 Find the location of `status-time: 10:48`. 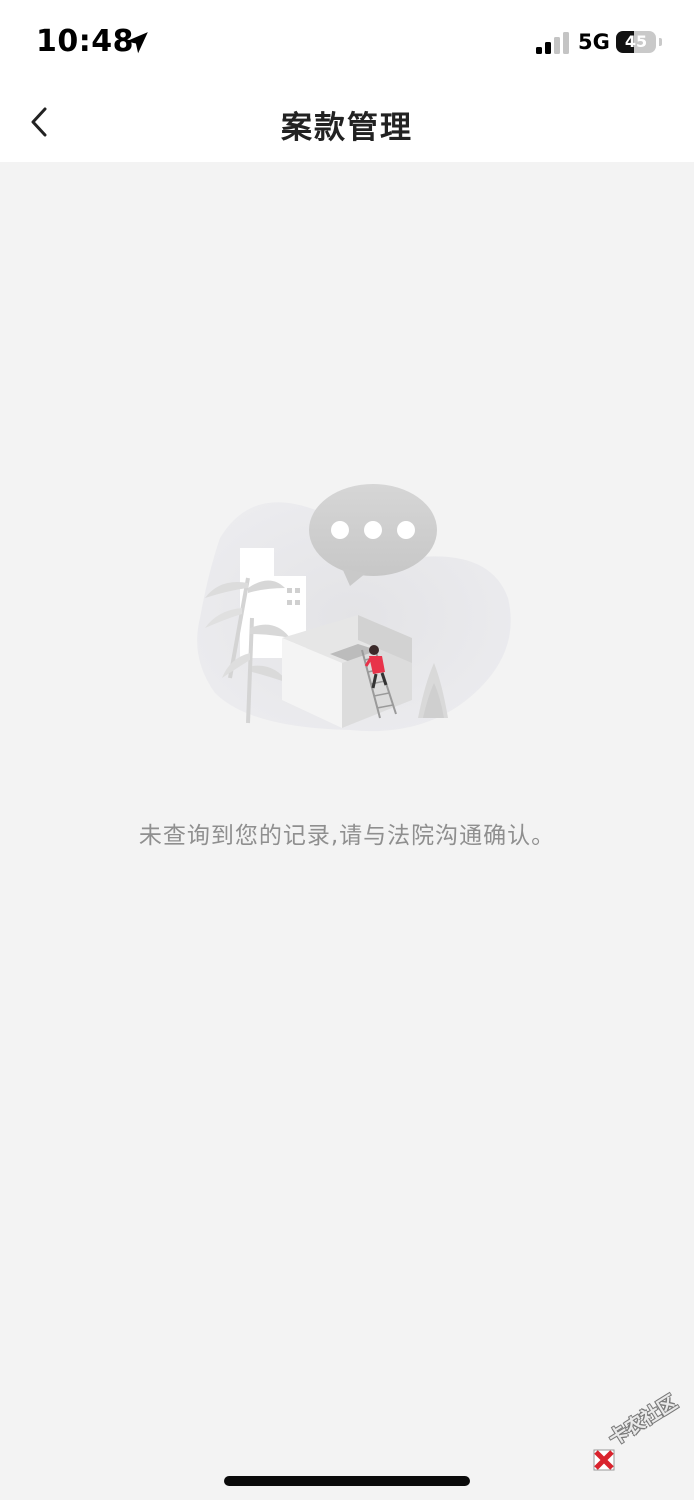

status-time: 10:48 is located at coordinates (85, 41).